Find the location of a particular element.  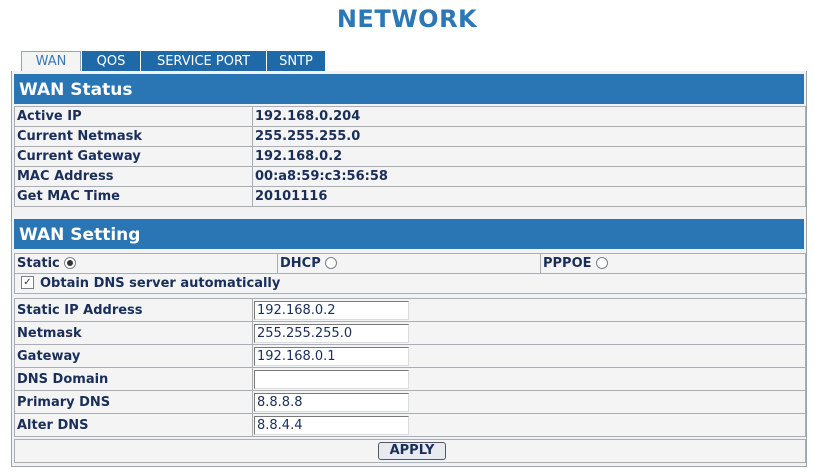

mode-static-cell: Static is located at coordinates (146, 263).